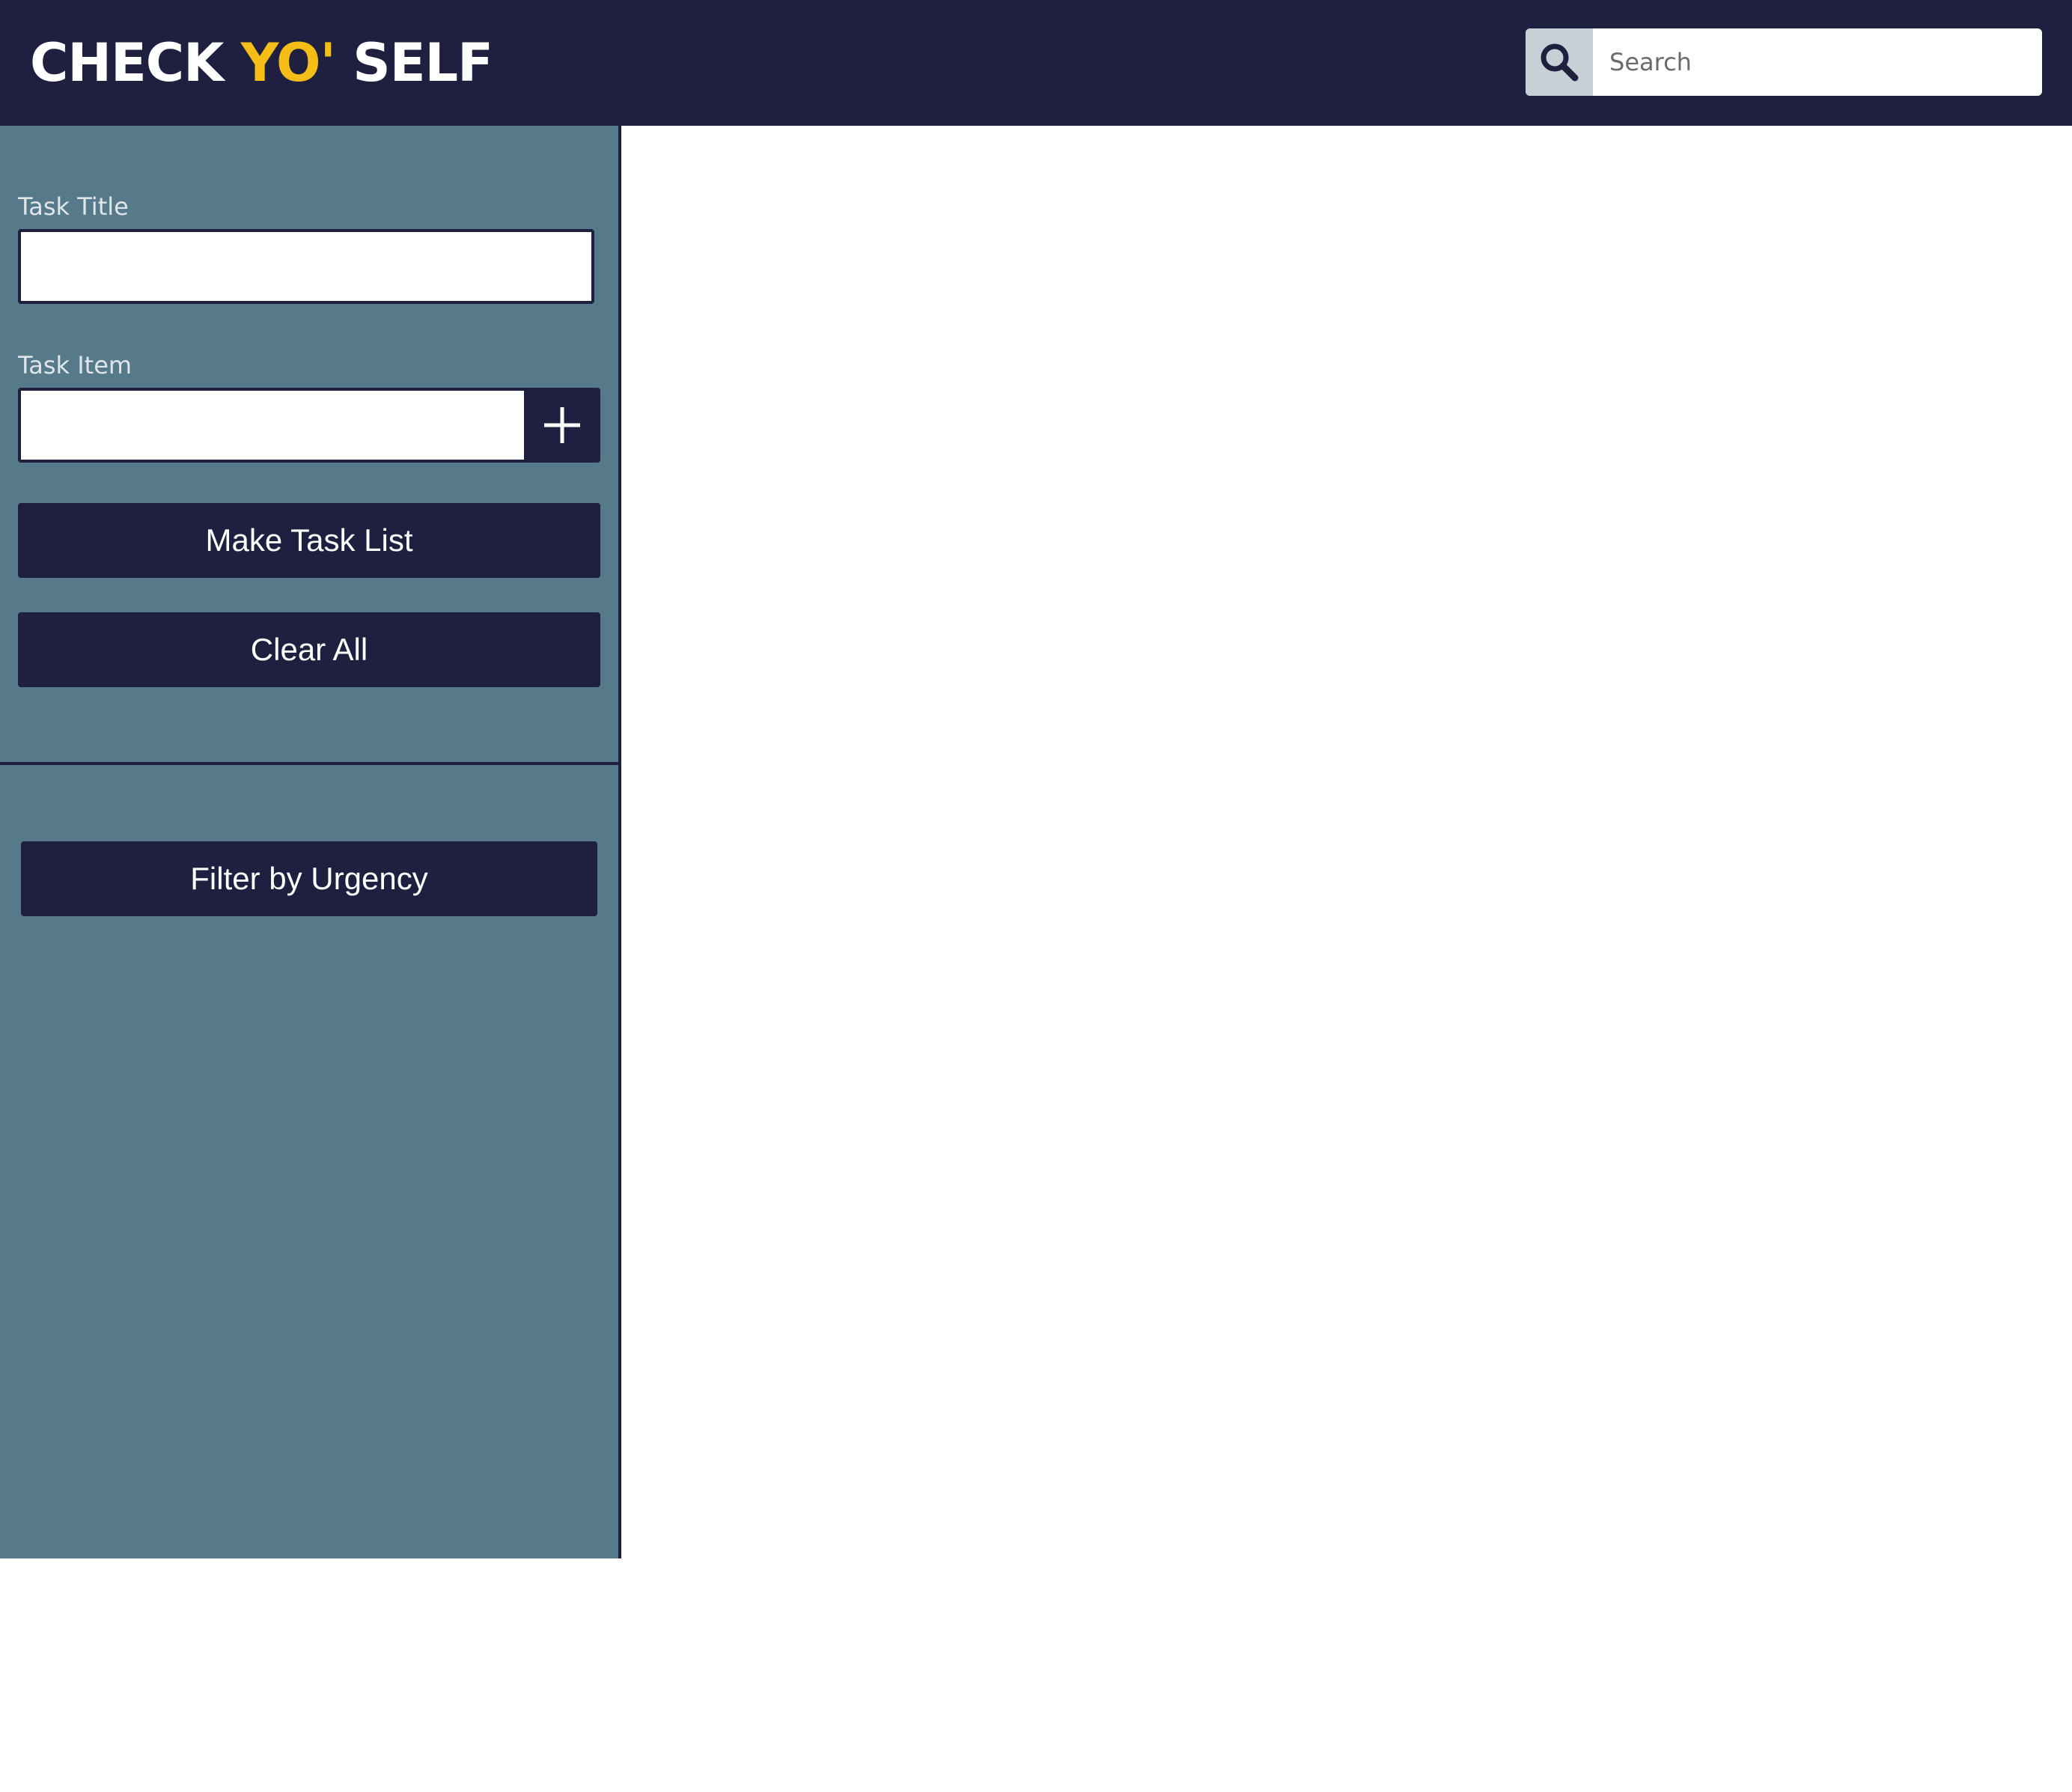  I want to click on app-logo: CHECK YO' SELF, so click(261, 62).